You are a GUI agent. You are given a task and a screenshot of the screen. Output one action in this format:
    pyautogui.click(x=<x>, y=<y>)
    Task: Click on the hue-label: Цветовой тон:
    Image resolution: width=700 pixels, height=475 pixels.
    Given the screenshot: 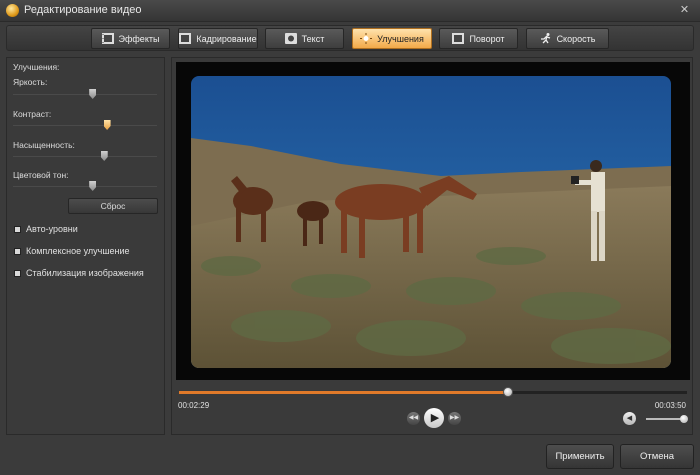 What is the action you would take?
    pyautogui.click(x=41, y=175)
    